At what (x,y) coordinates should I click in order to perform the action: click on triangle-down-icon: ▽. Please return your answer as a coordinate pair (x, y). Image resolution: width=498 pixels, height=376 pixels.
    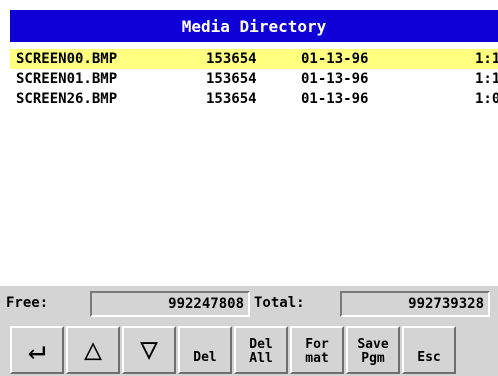
    Looking at the image, I should click on (149, 349).